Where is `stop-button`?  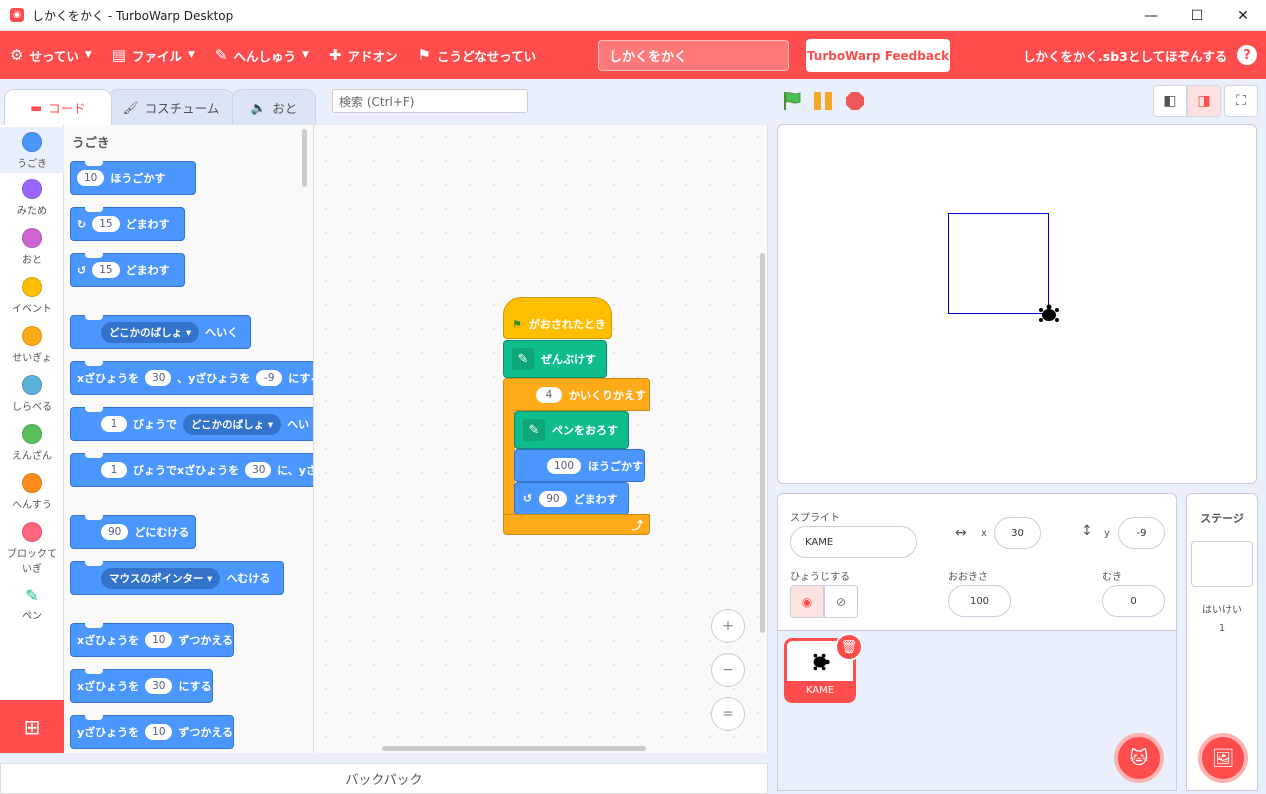 stop-button is located at coordinates (855, 101).